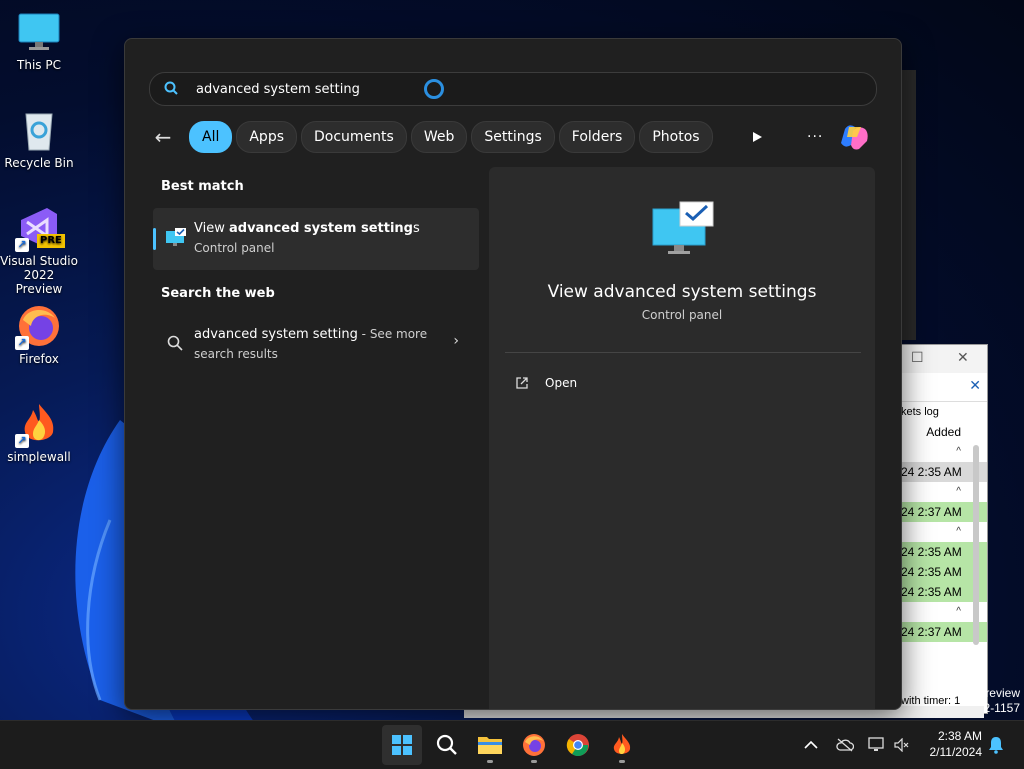  I want to click on open-action-label: Open, so click(561, 383).